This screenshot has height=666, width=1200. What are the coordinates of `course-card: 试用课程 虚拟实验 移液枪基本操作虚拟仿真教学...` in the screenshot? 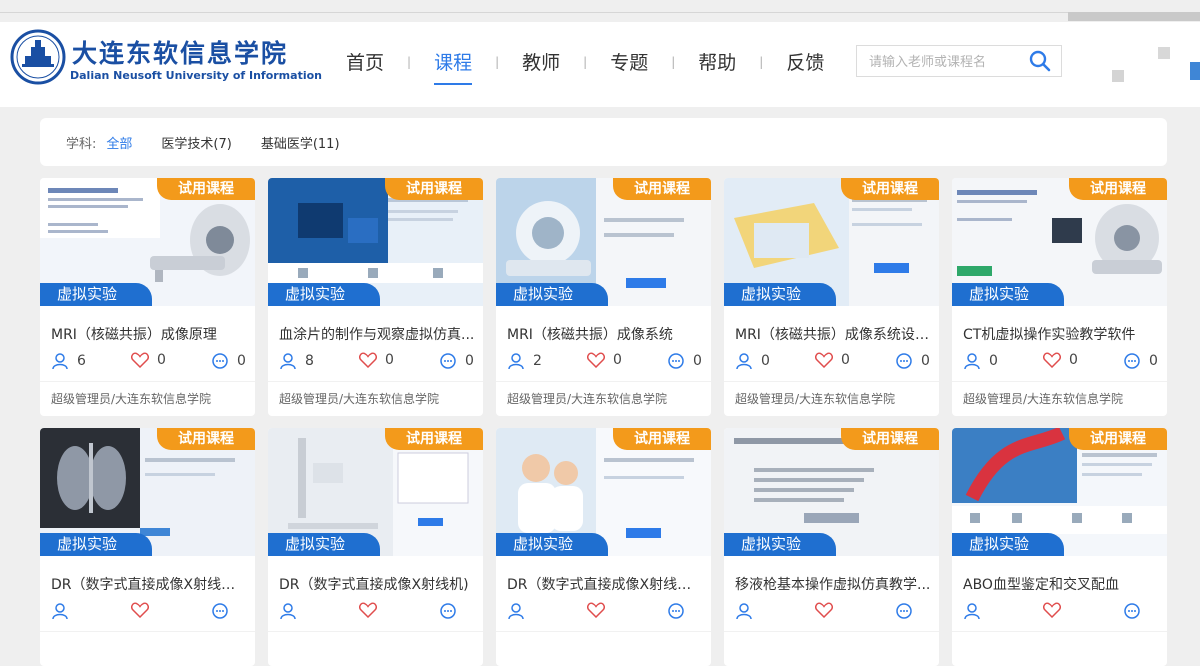 It's located at (831, 547).